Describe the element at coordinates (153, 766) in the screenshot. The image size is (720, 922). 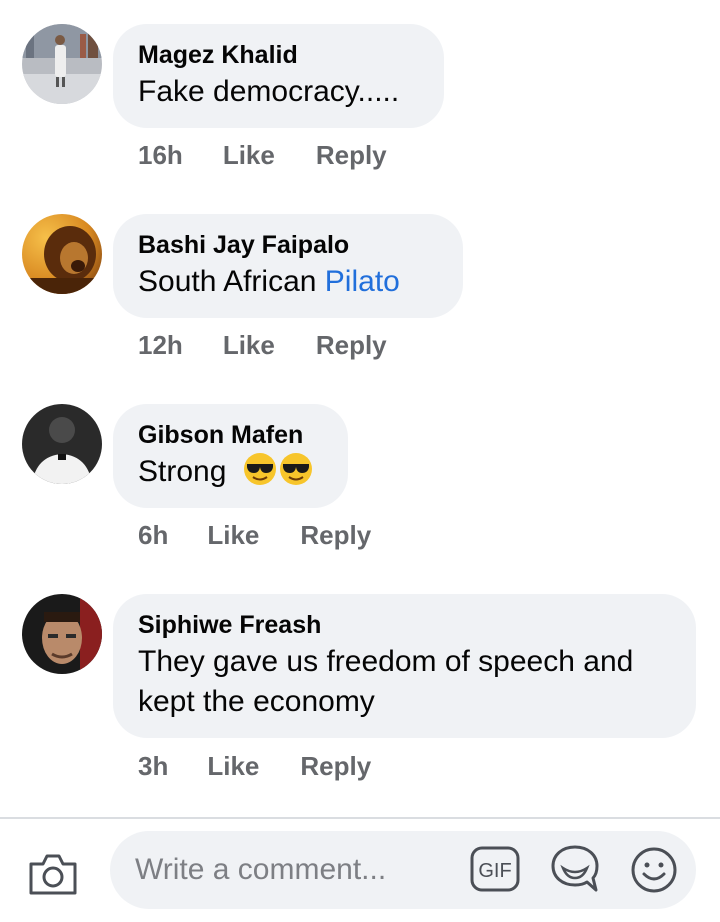
I see `comment-timestamp: 3h` at that location.